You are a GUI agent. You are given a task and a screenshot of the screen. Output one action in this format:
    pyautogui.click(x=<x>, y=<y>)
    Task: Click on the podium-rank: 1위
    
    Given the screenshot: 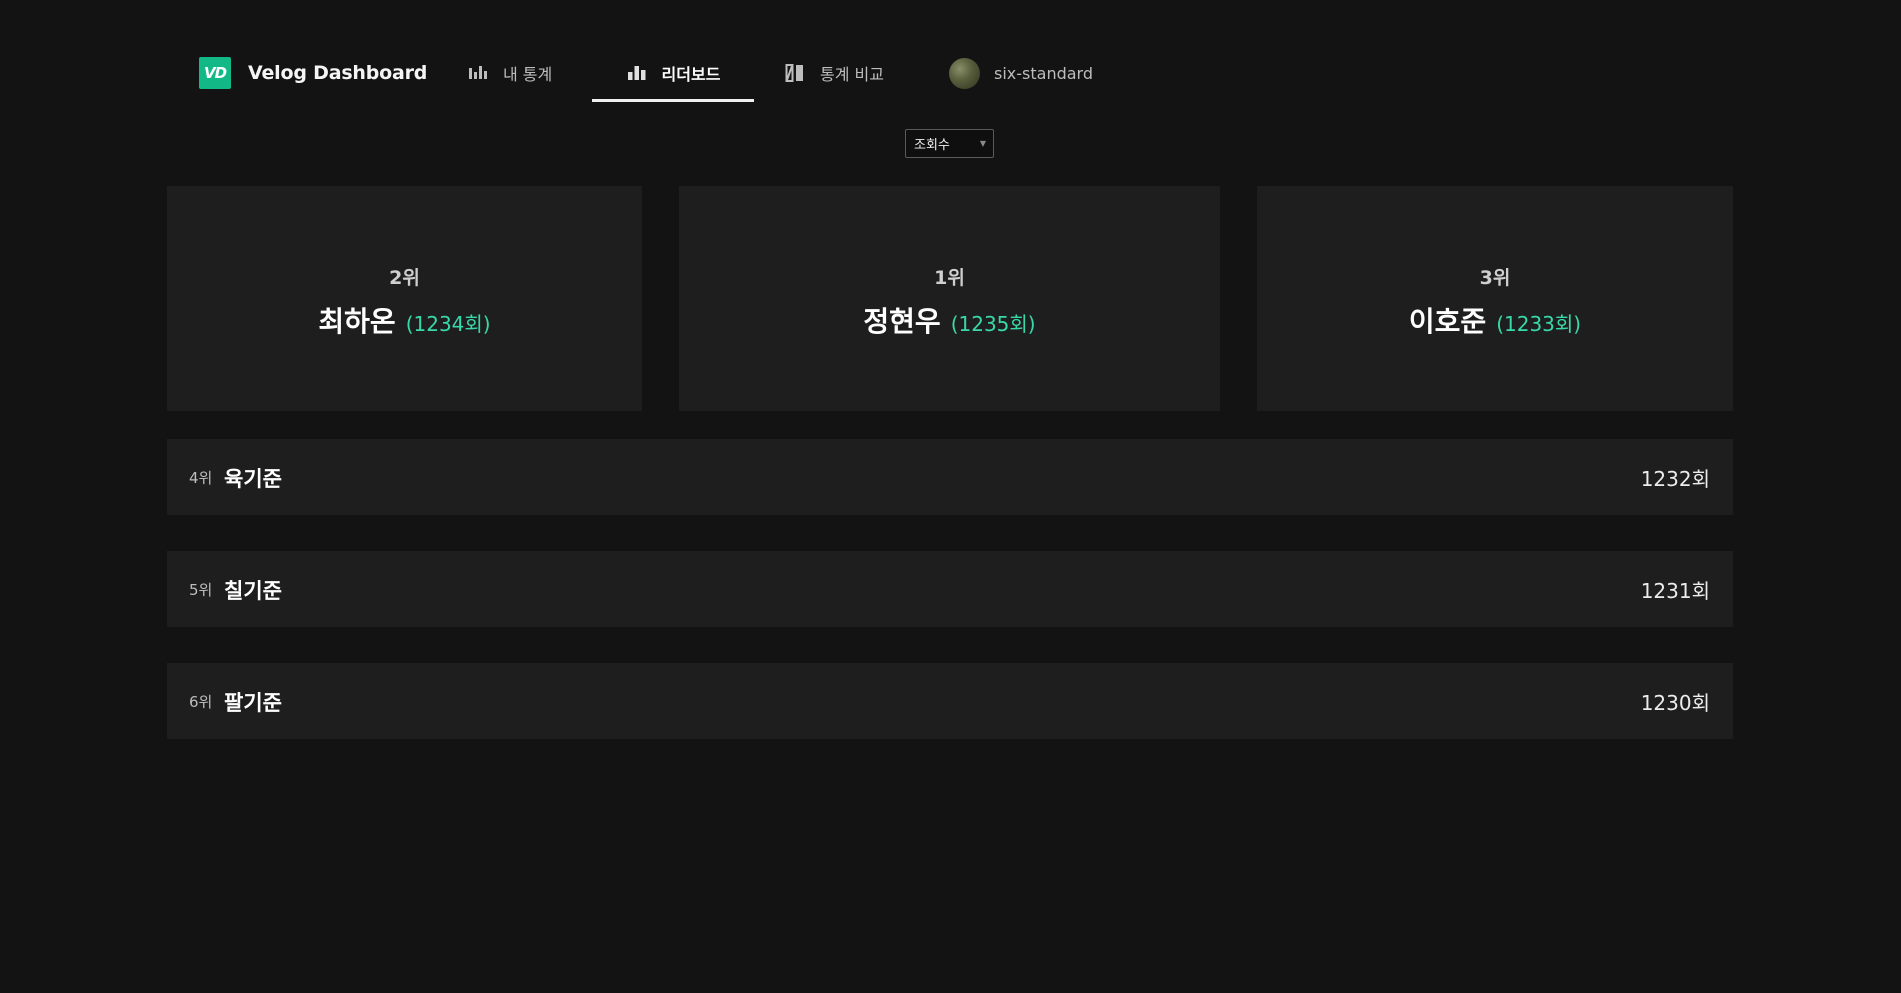 What is the action you would take?
    pyautogui.click(x=949, y=278)
    